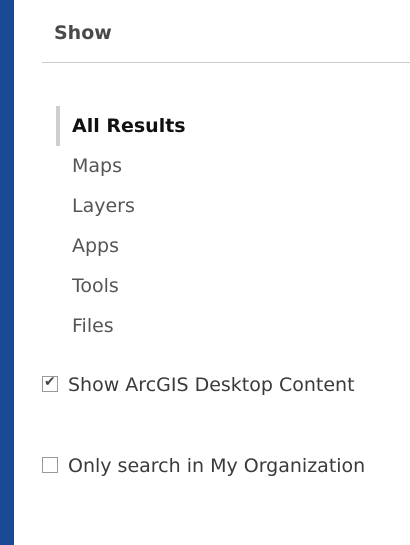 The image size is (410, 545). What do you see at coordinates (121, 206) in the screenshot?
I see `filter-layers: Layers` at bounding box center [121, 206].